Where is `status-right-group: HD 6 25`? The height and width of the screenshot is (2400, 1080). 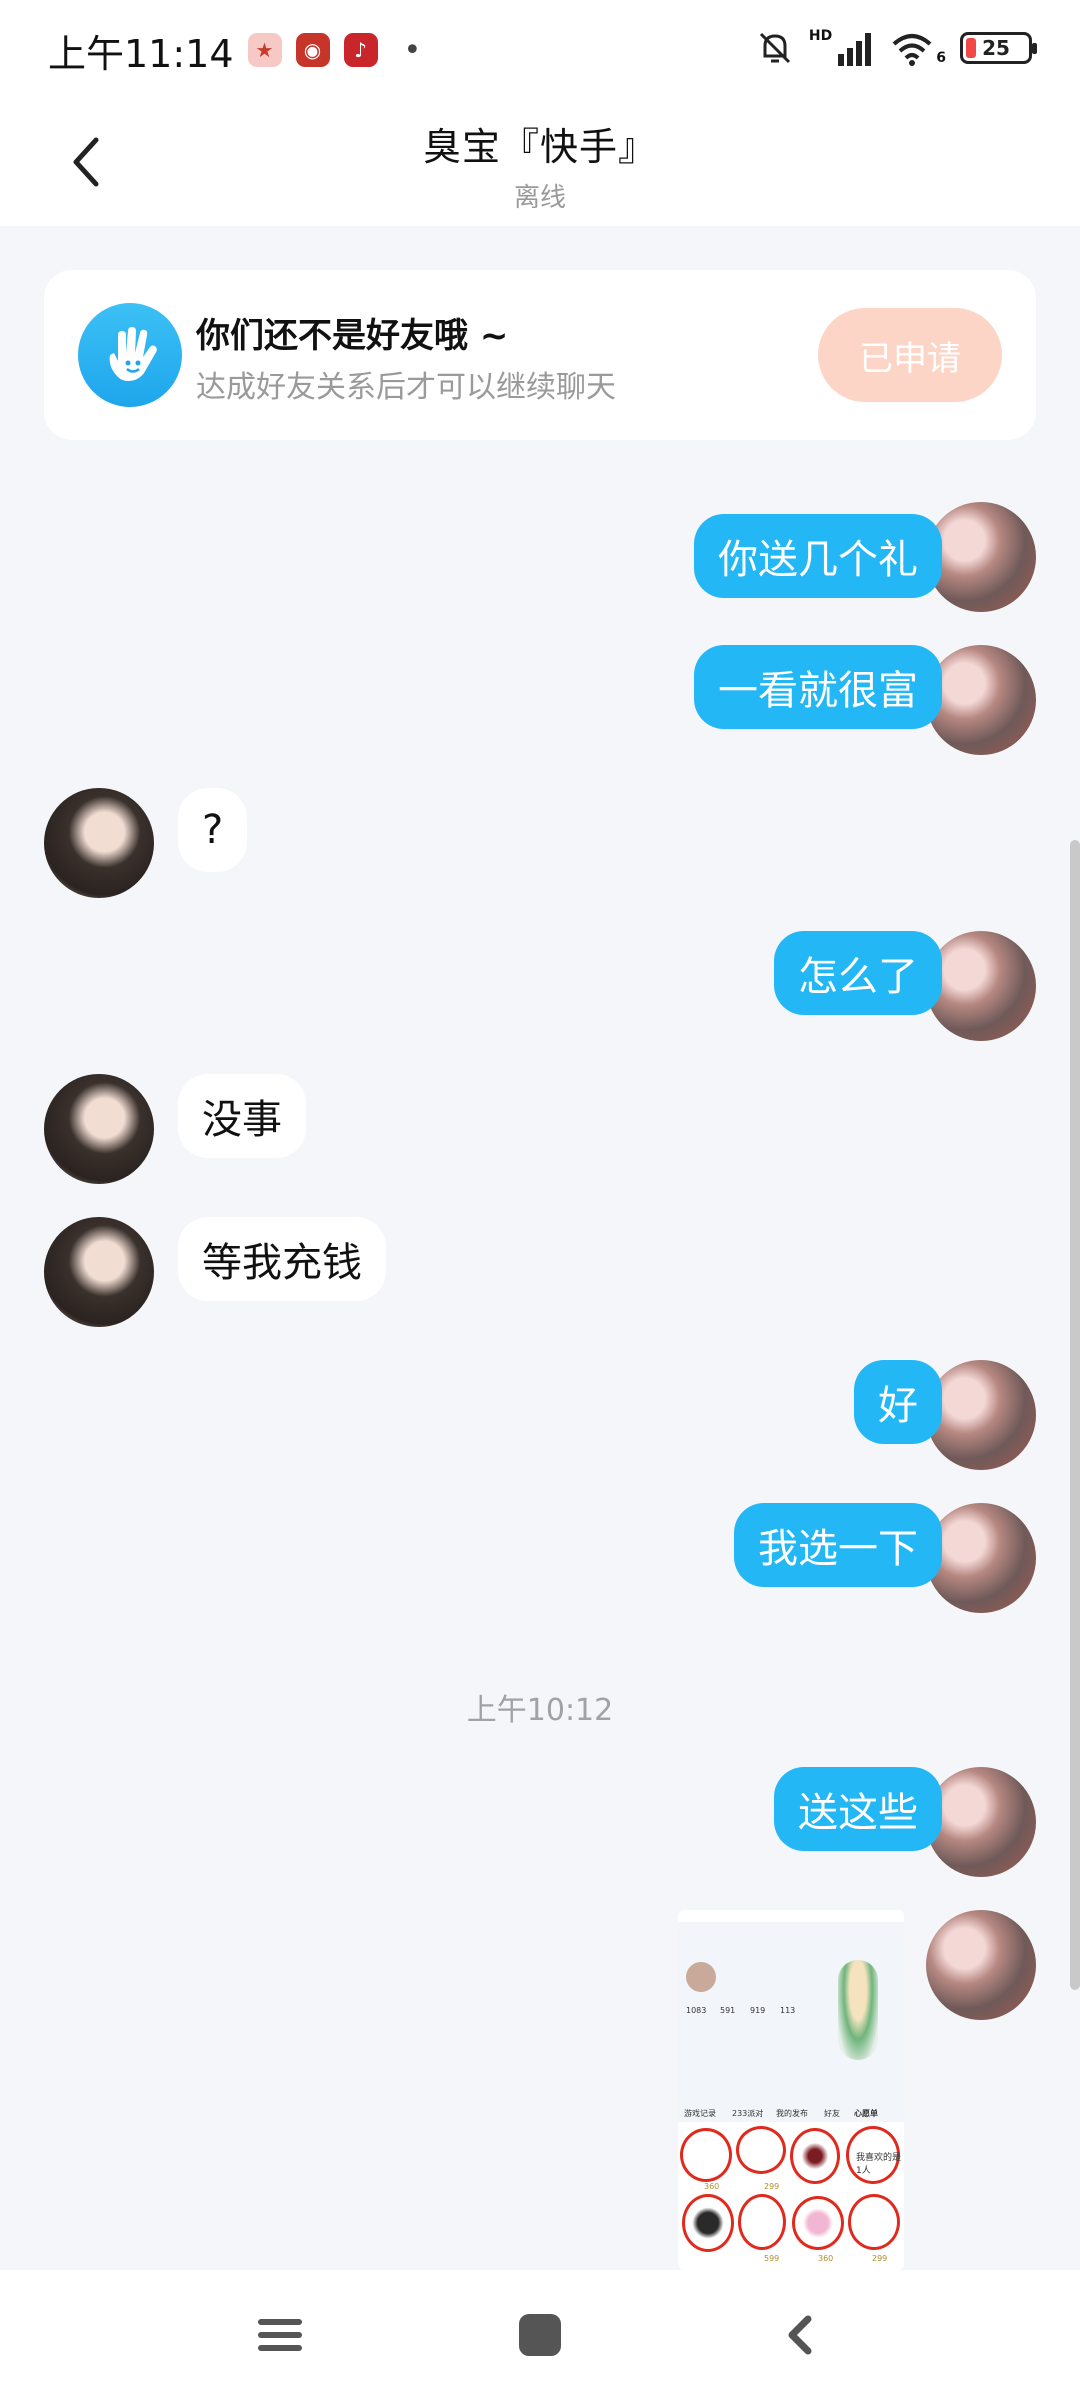
status-right-group: HD 6 25 is located at coordinates (896, 48).